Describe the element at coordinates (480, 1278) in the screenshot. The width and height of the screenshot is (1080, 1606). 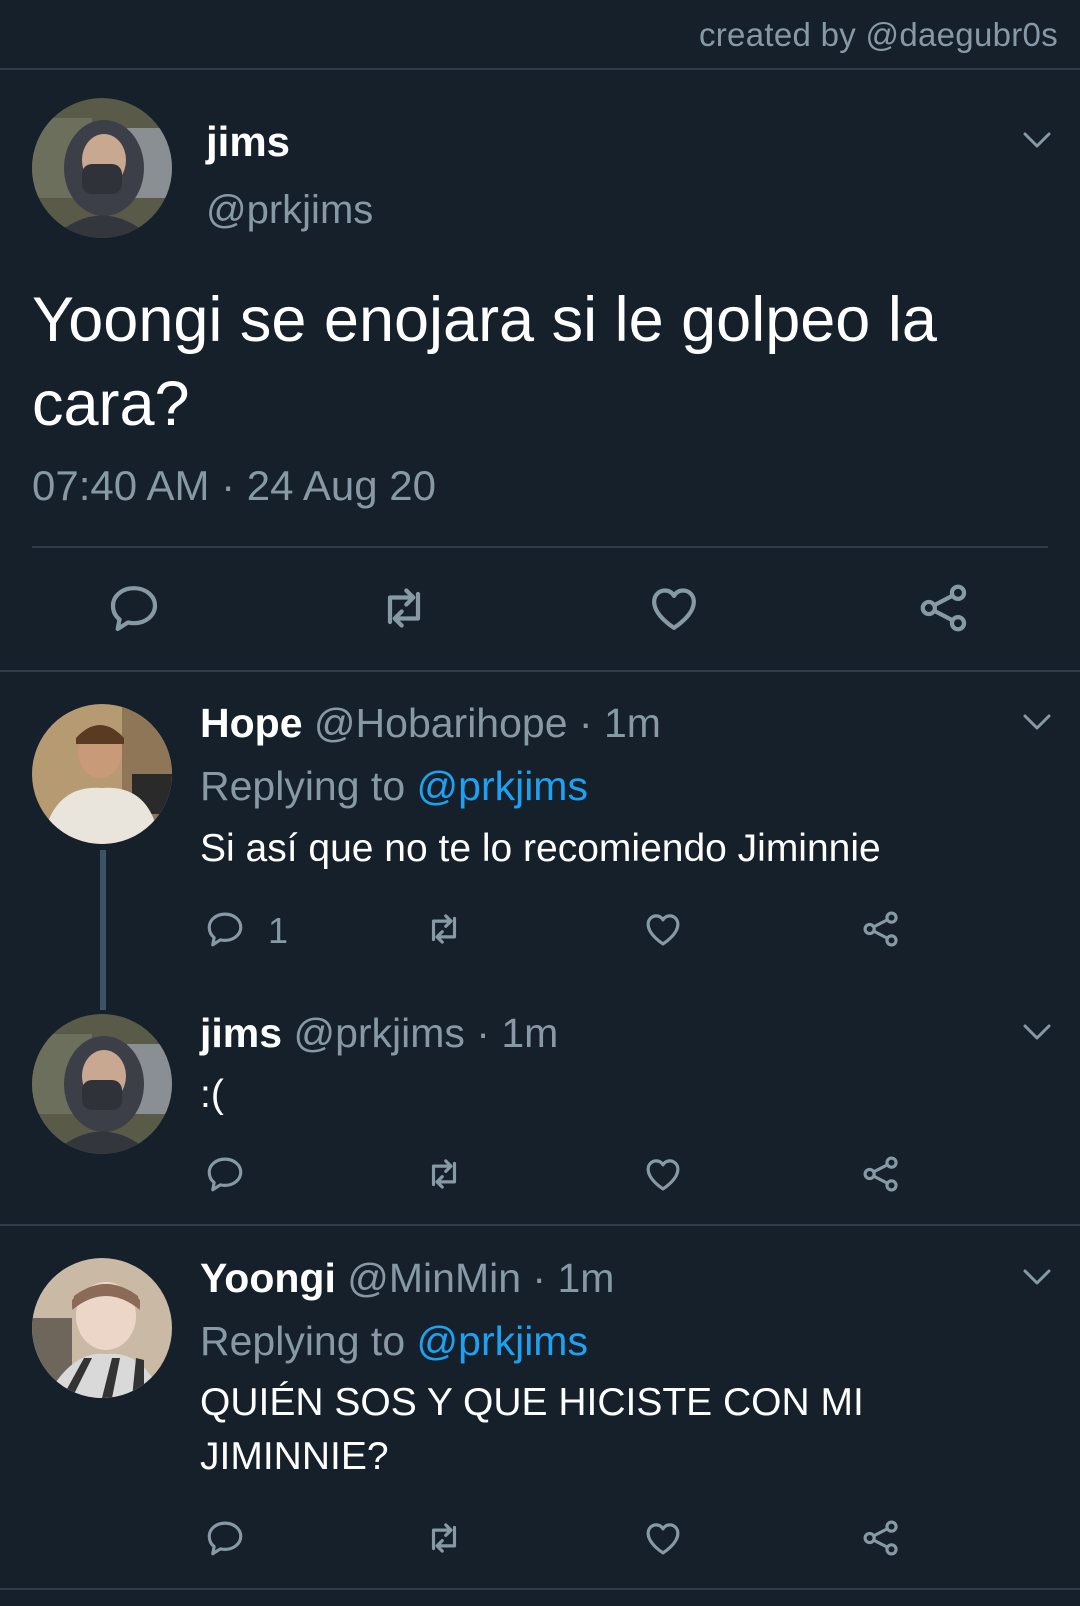
I see `reply-meta: @MinMin · 1m` at that location.